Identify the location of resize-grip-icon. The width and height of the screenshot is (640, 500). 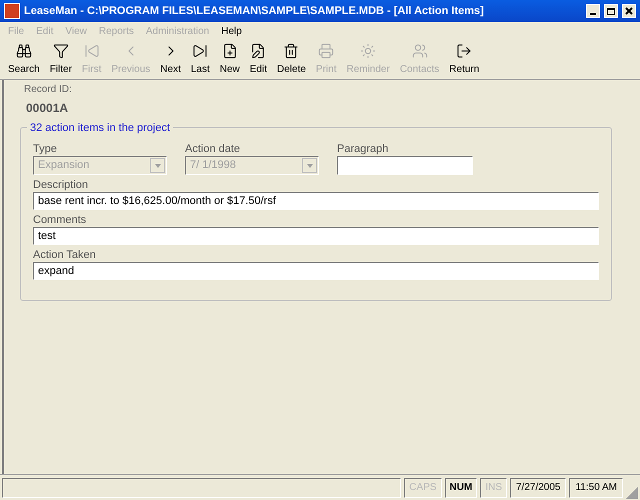
(632, 493).